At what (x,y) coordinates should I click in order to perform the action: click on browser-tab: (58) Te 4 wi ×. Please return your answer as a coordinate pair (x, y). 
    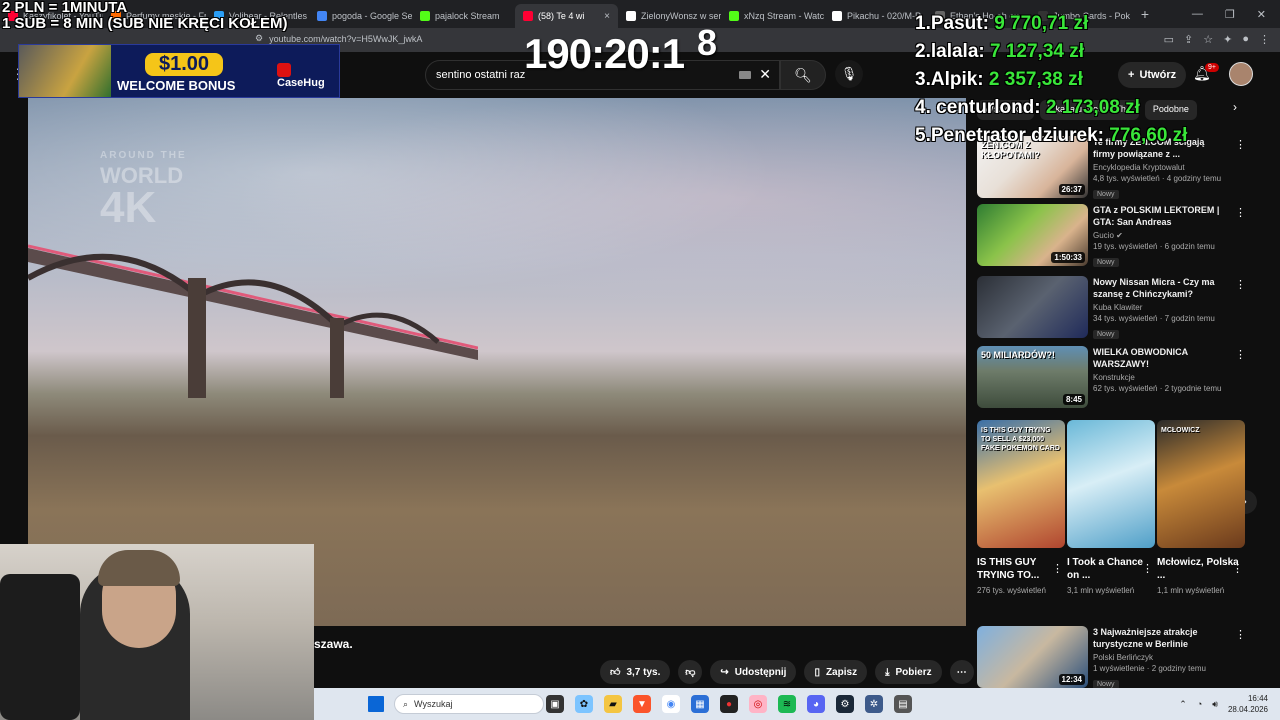
    Looking at the image, I should click on (566, 16).